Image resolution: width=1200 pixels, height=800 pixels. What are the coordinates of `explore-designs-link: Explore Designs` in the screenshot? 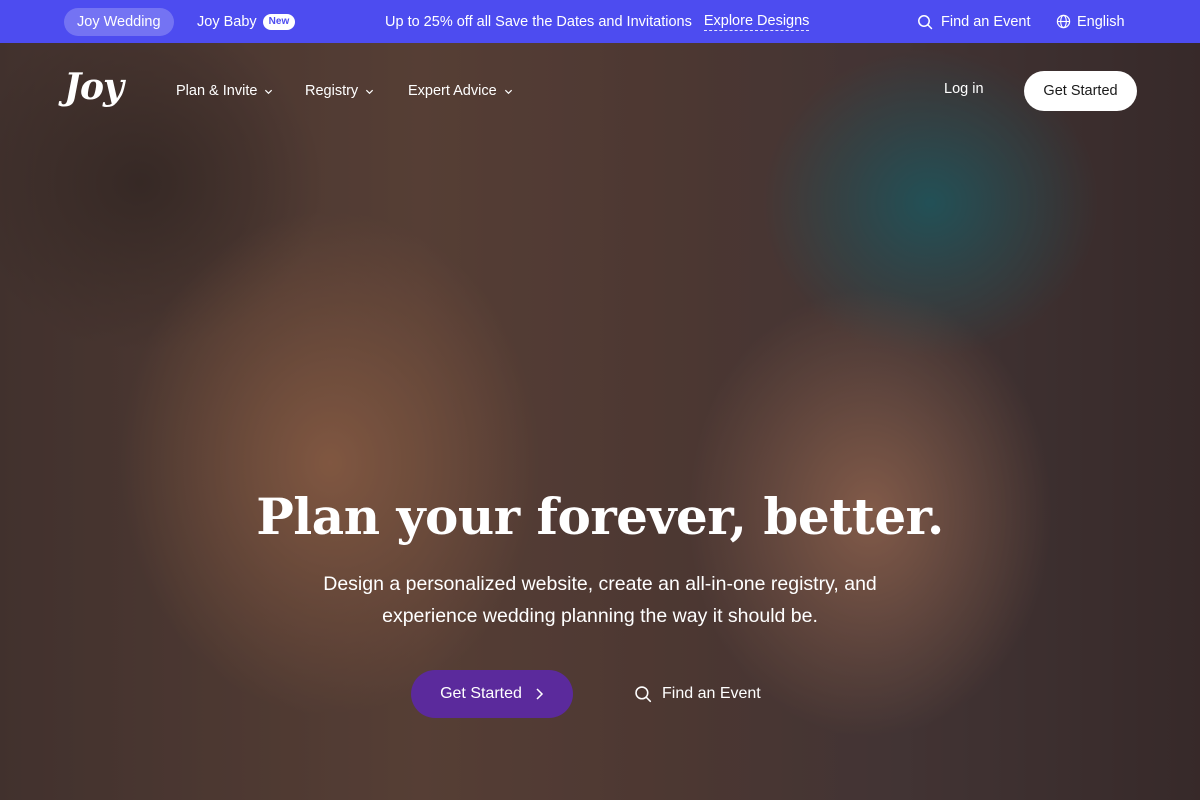 It's located at (756, 22).